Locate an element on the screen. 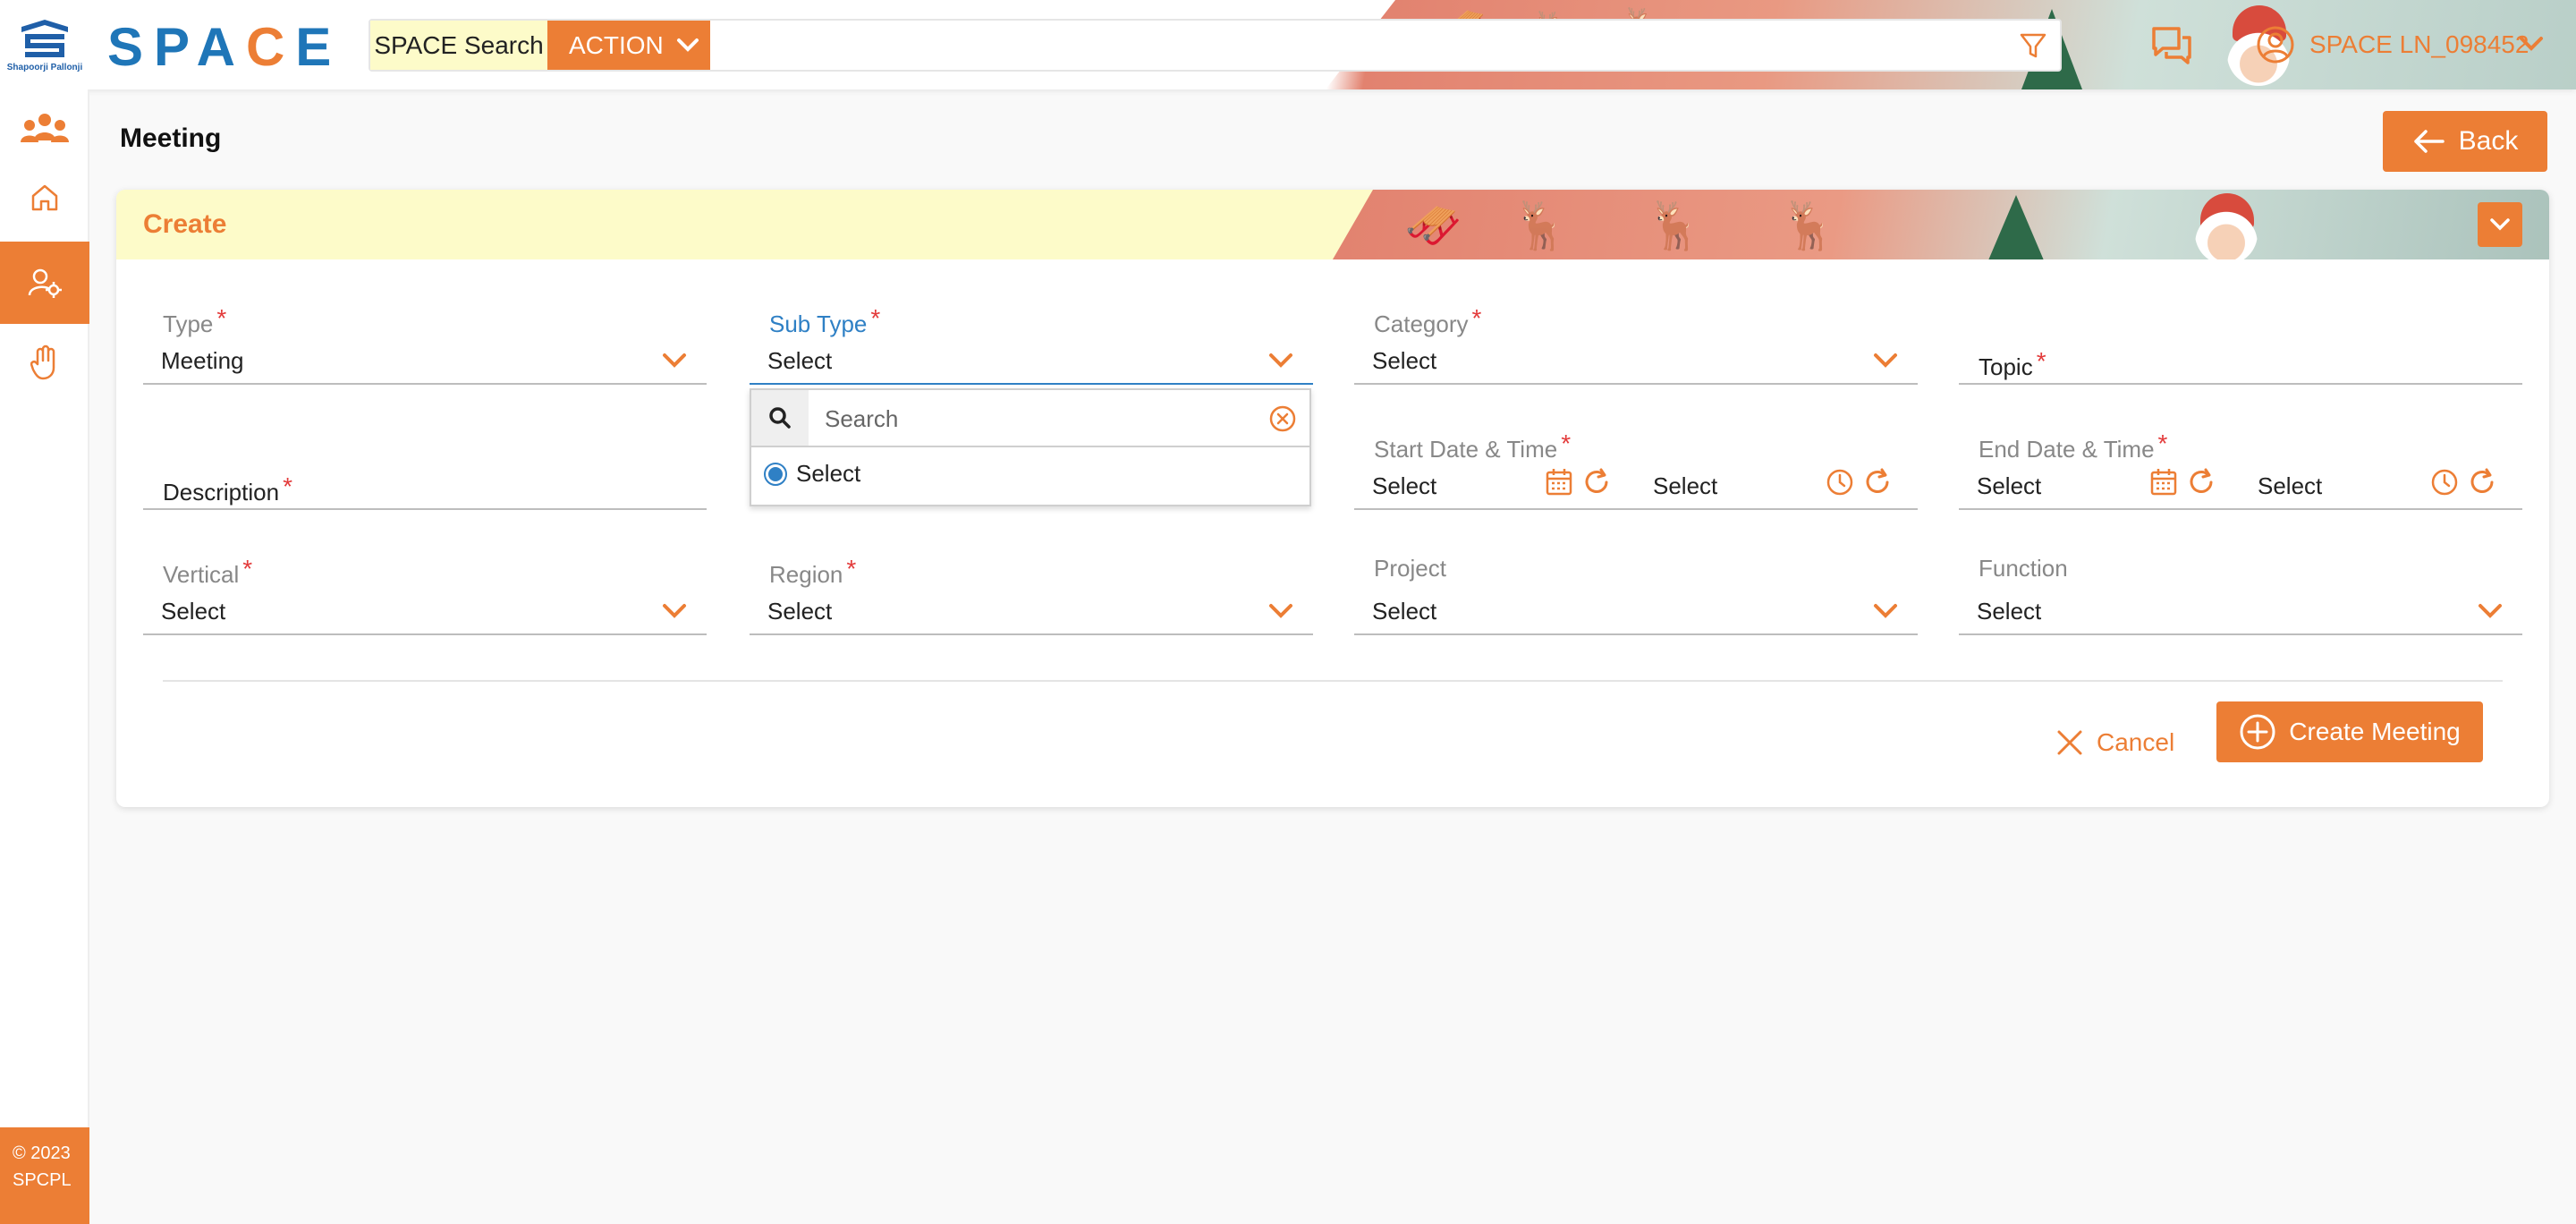 This screenshot has height=1224, width=2576. shapoorji-logo: Shapoorji Pallonji is located at coordinates (45, 46).